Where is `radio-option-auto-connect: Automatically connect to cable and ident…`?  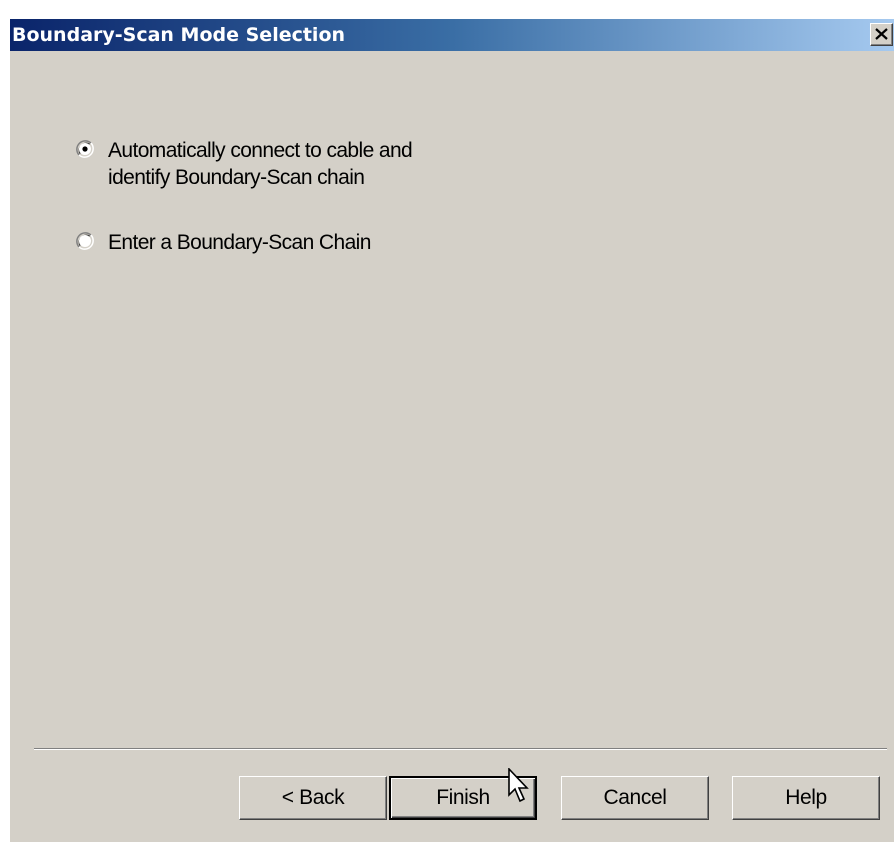
radio-option-auto-connect: Automatically connect to cable and ident… is located at coordinates (244, 164).